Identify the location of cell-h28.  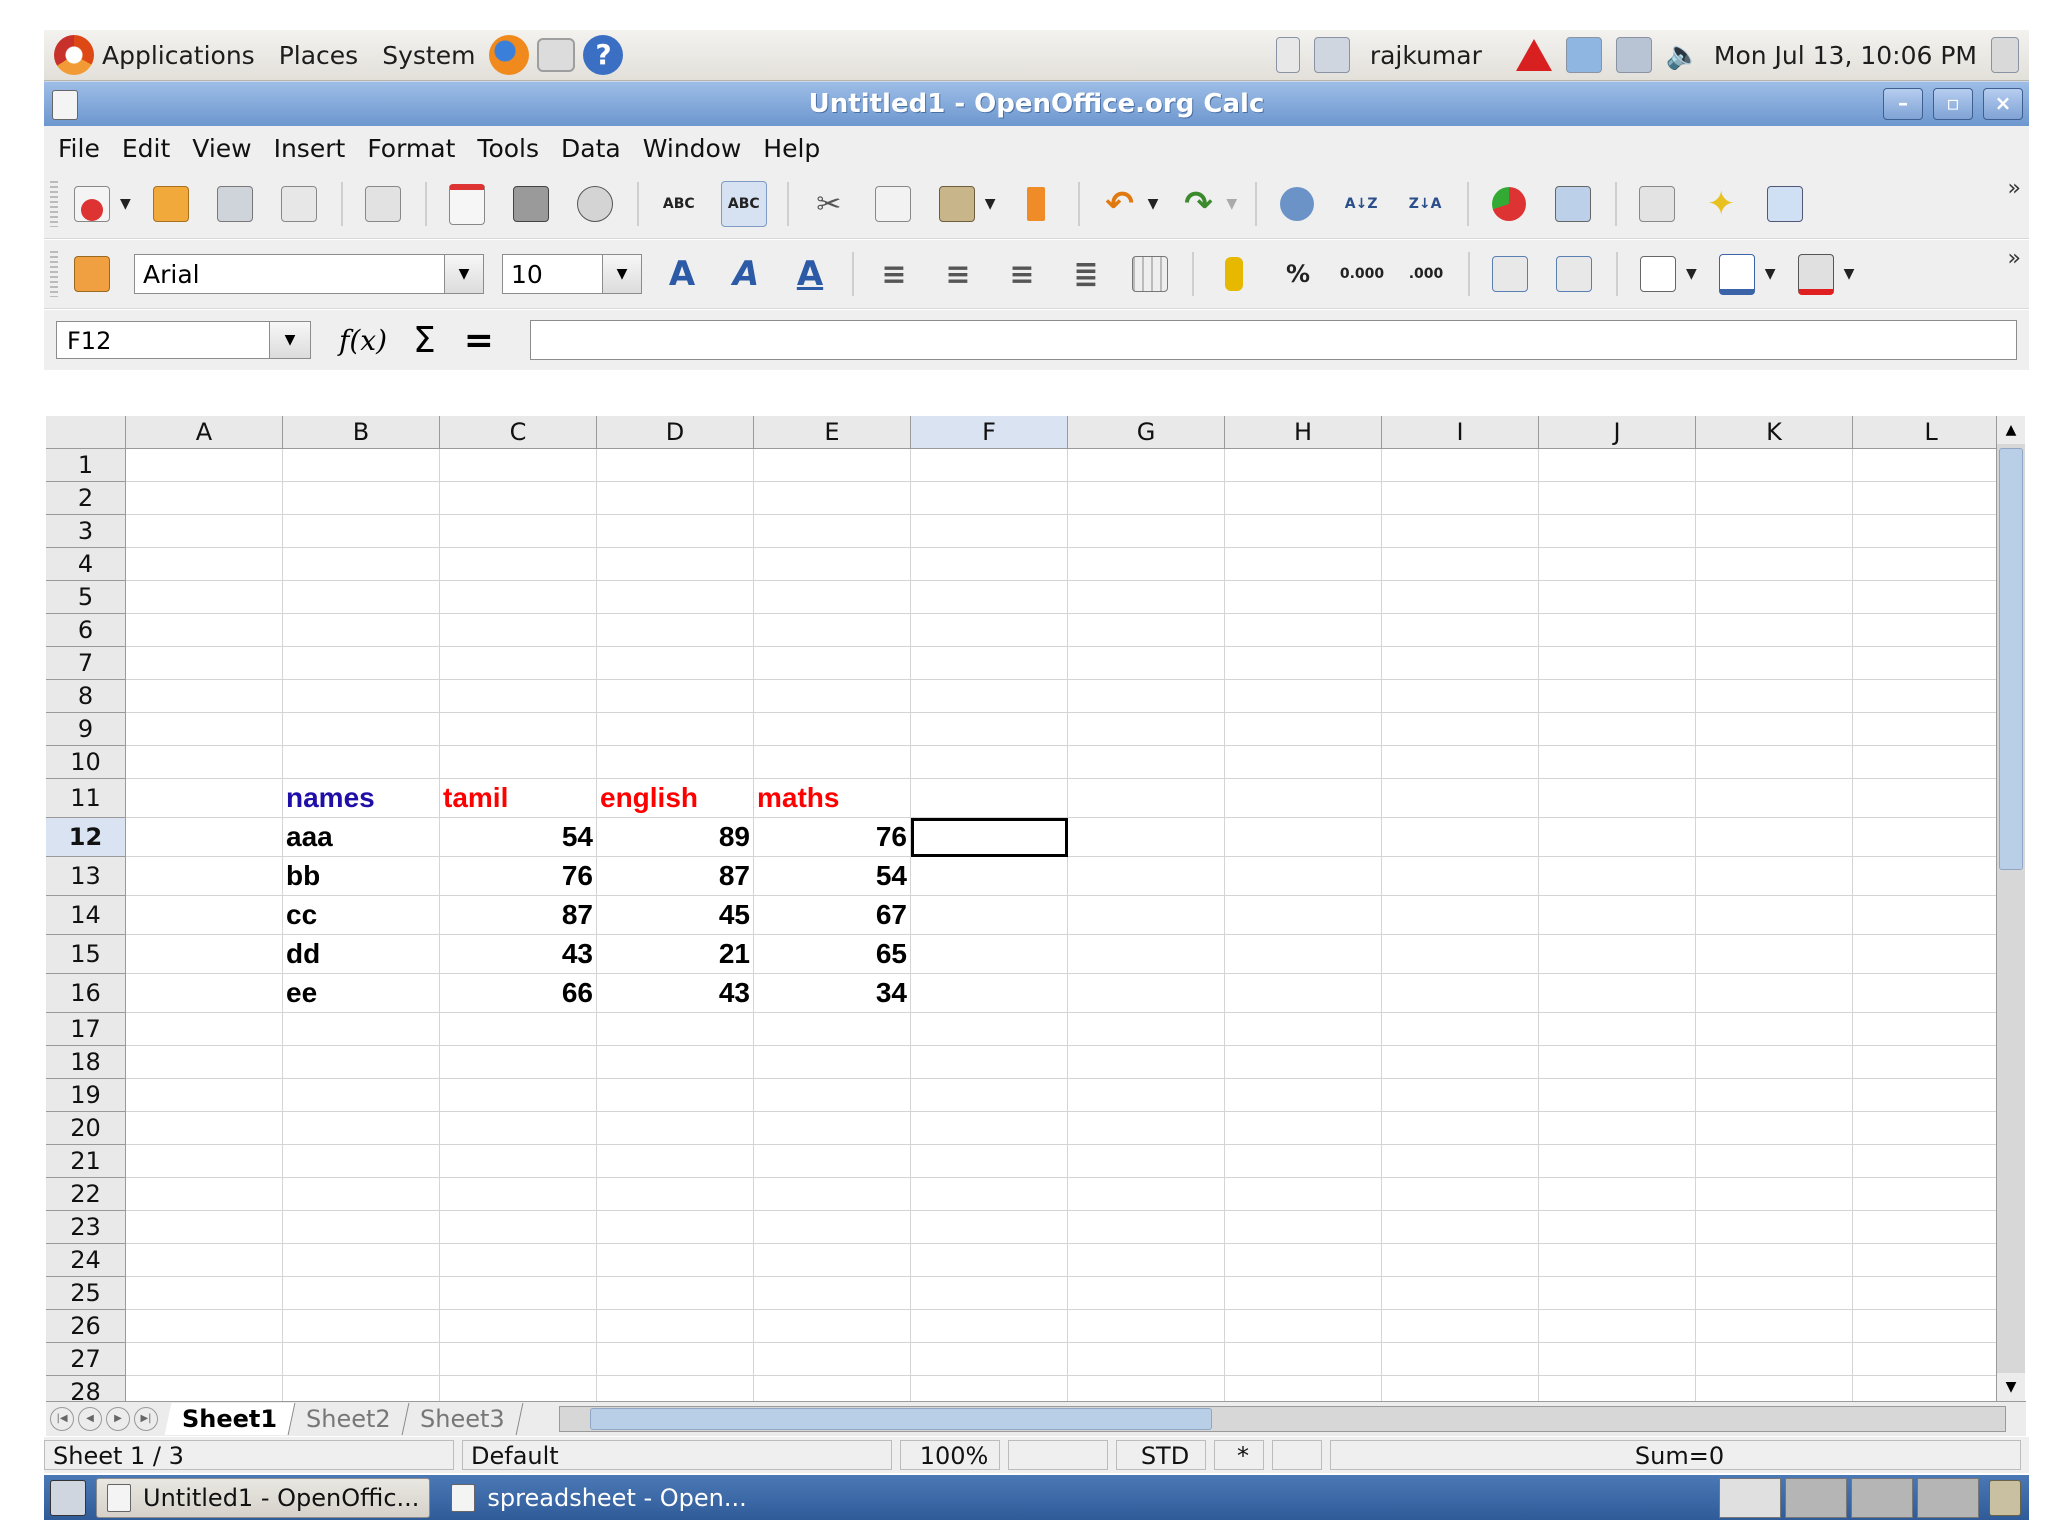
(1303, 1388).